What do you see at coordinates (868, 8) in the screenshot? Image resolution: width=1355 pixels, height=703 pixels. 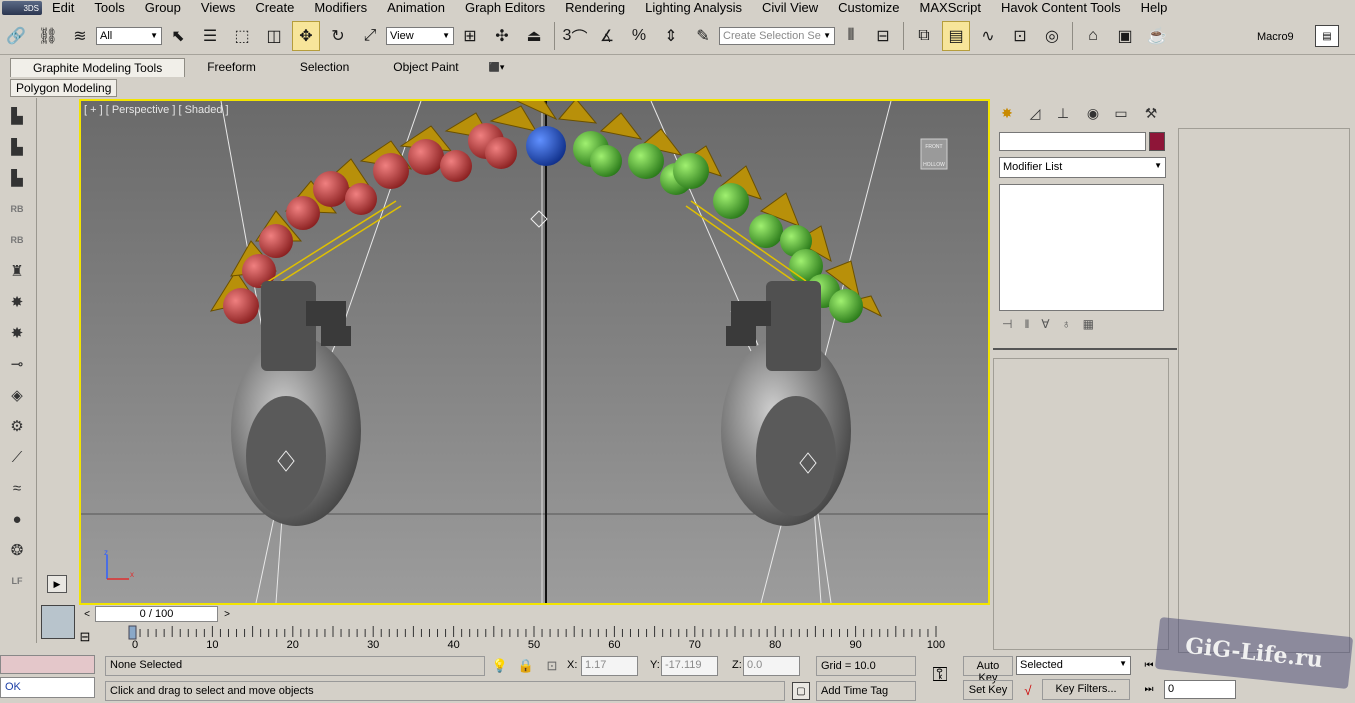 I see `menu-customize: Customize` at bounding box center [868, 8].